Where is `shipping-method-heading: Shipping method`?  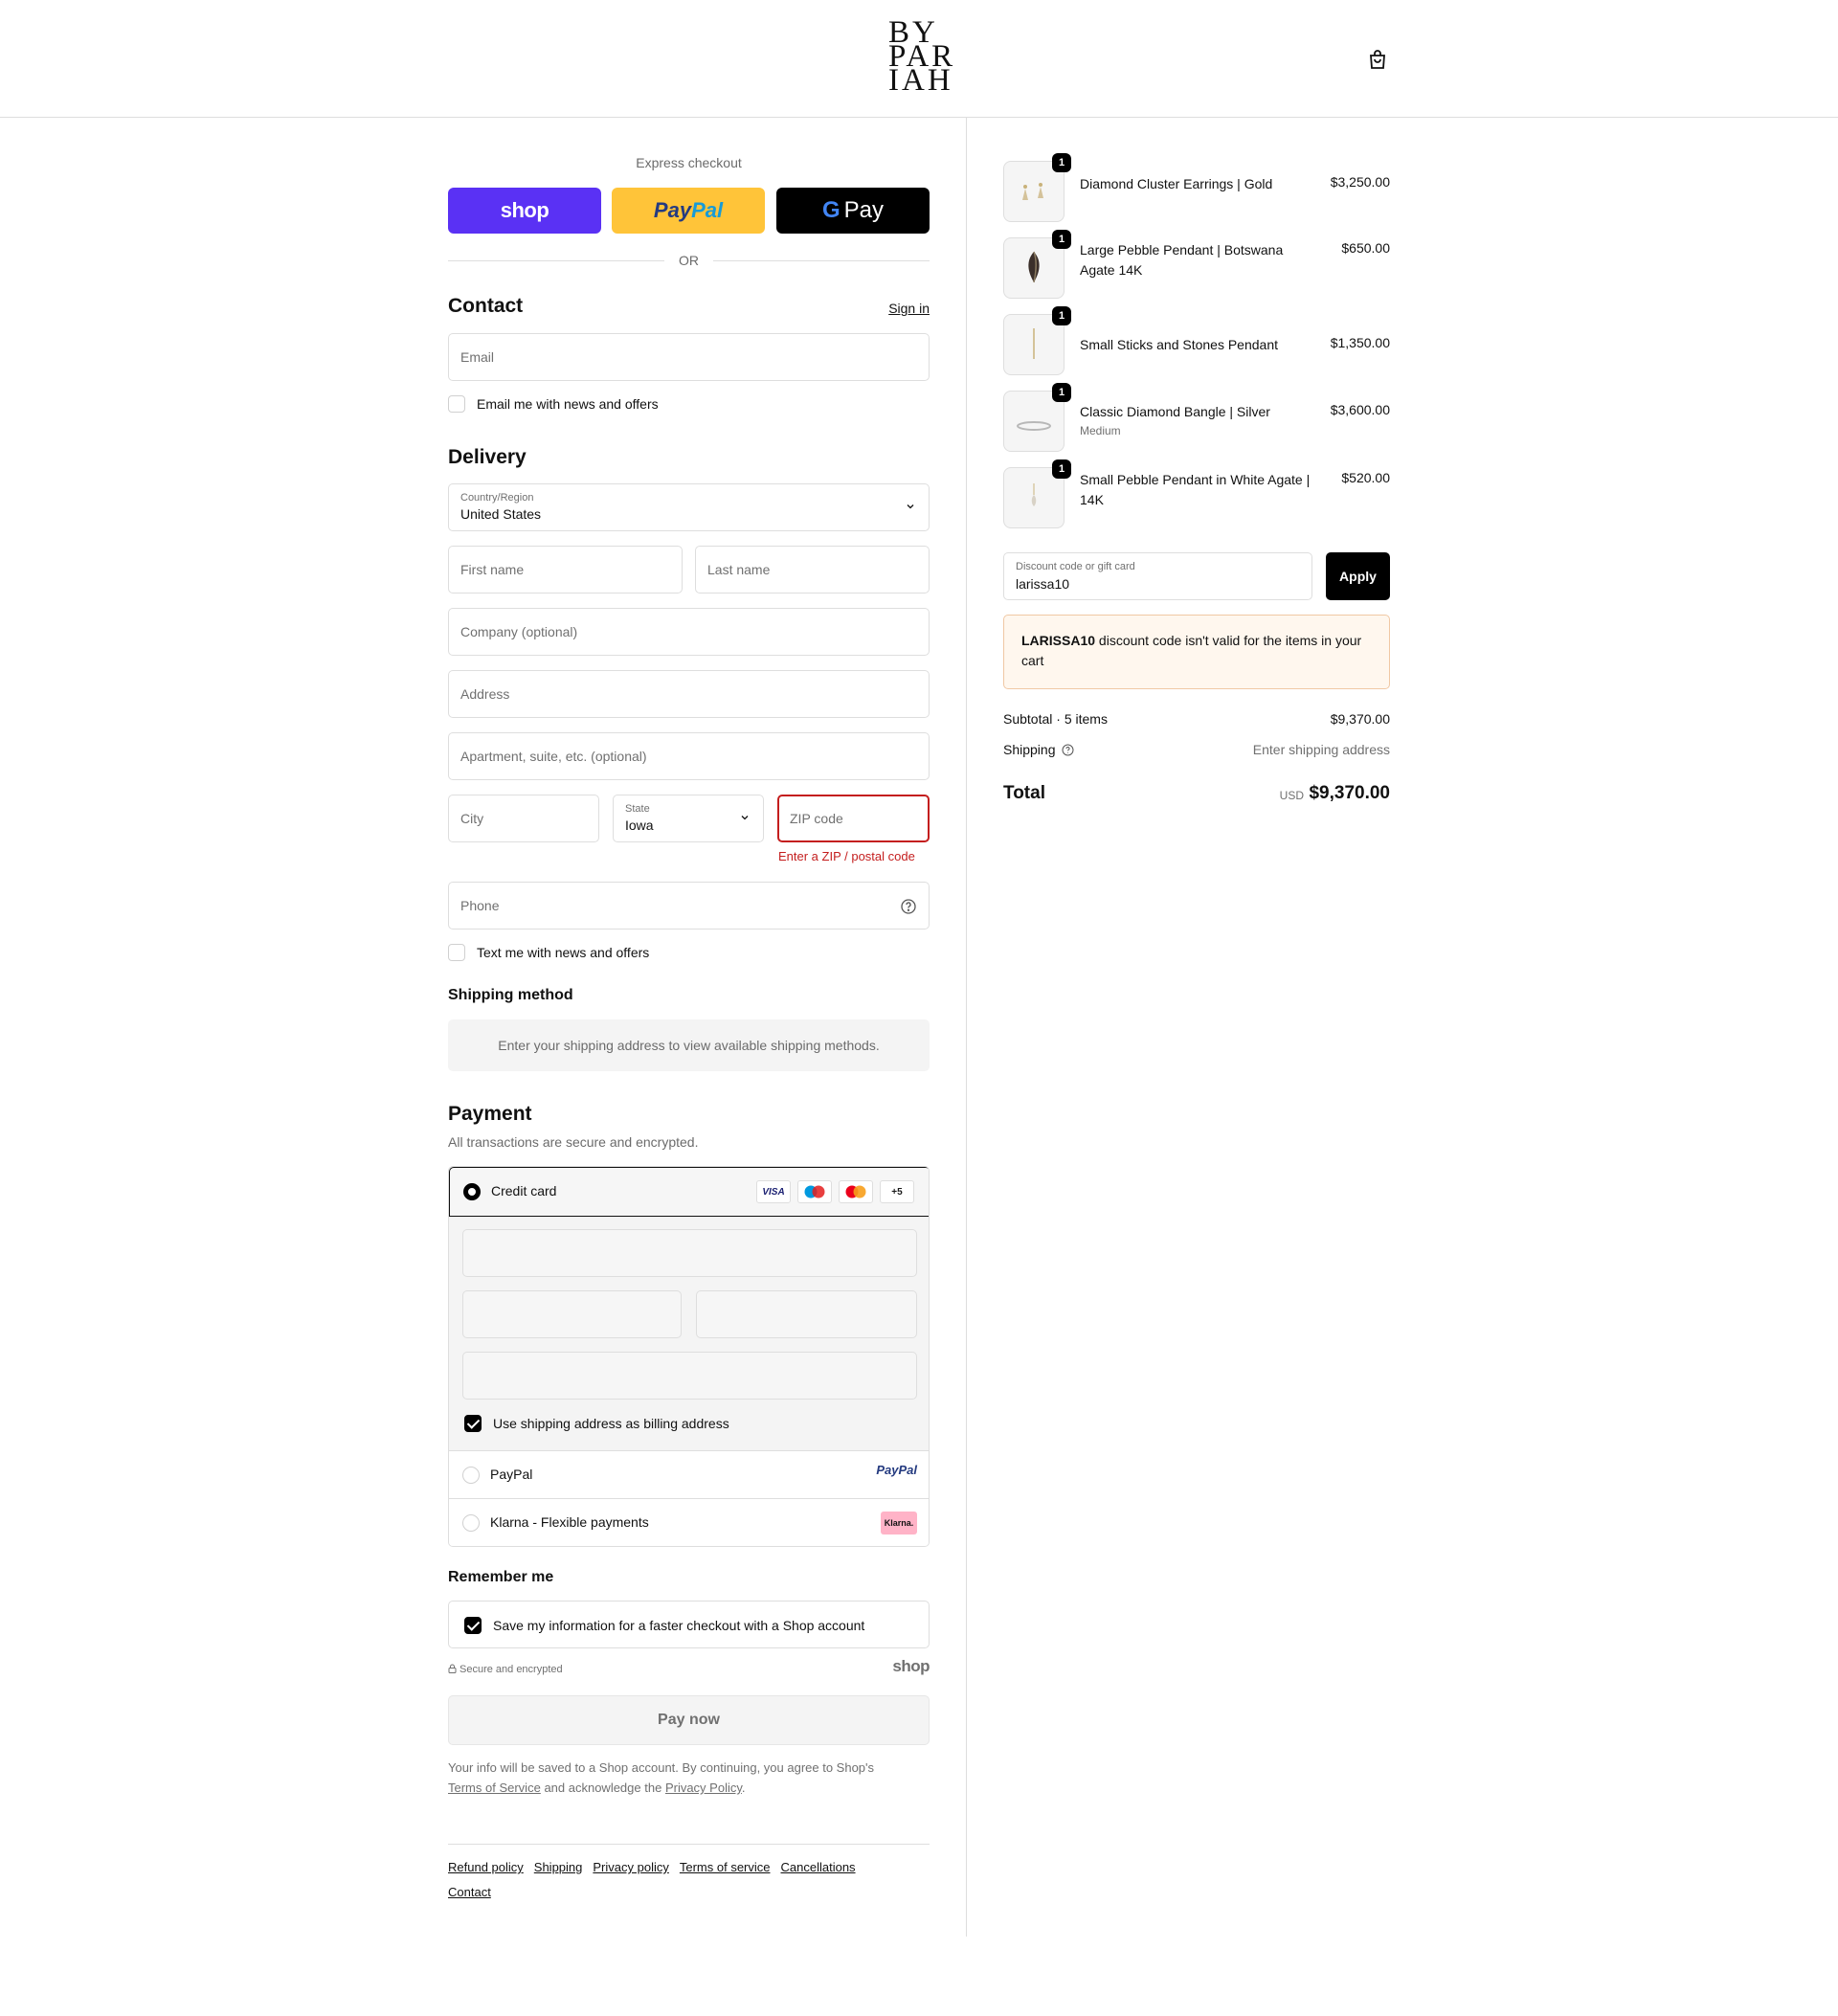
shipping-method-heading: Shipping method is located at coordinates (510, 995).